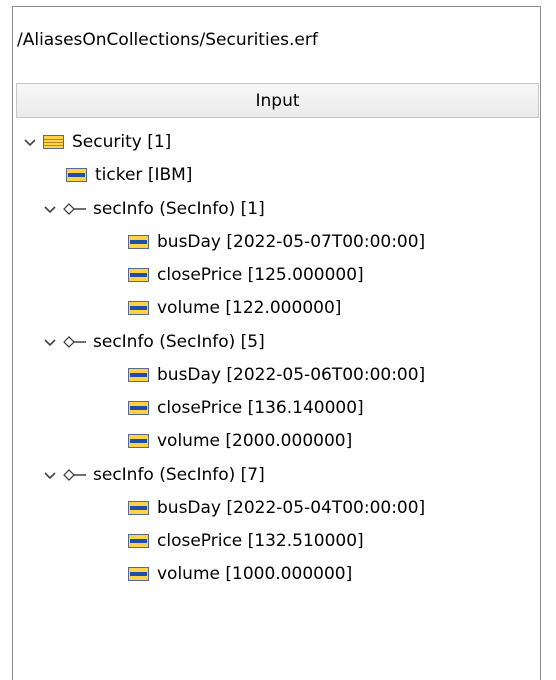 Image resolution: width=556 pixels, height=680 pixels. Describe the element at coordinates (291, 508) in the screenshot. I see `tree-node-label: busDay [2022-05-04T00:00:00]` at that location.